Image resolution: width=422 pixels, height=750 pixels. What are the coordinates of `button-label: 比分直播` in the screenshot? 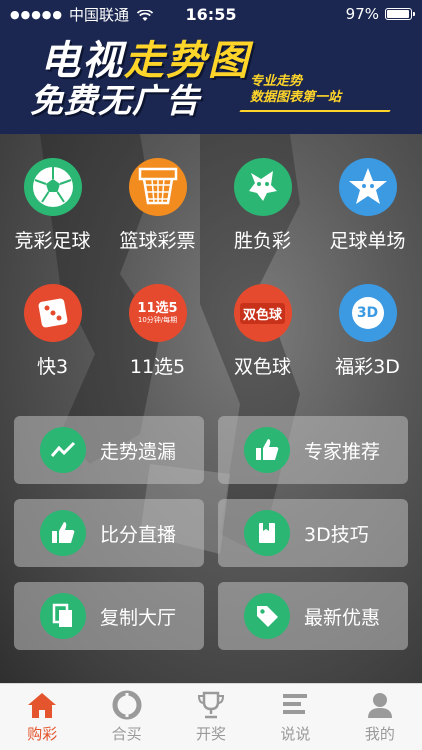 It's located at (138, 534).